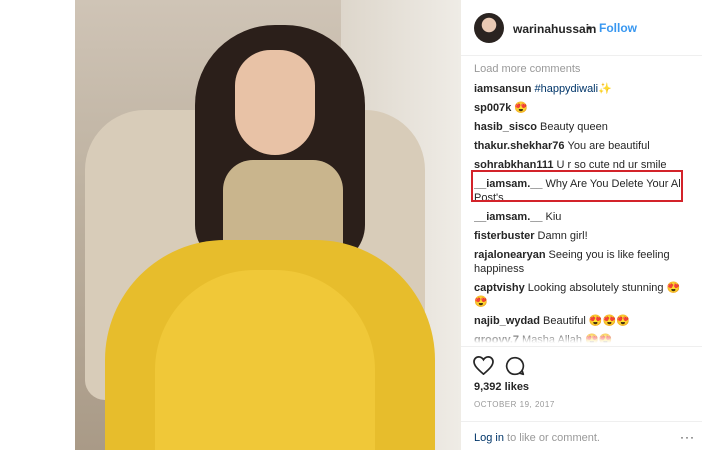 This screenshot has height=450, width=702. What do you see at coordinates (687, 437) in the screenshot?
I see `more-options-icon: ···` at bounding box center [687, 437].